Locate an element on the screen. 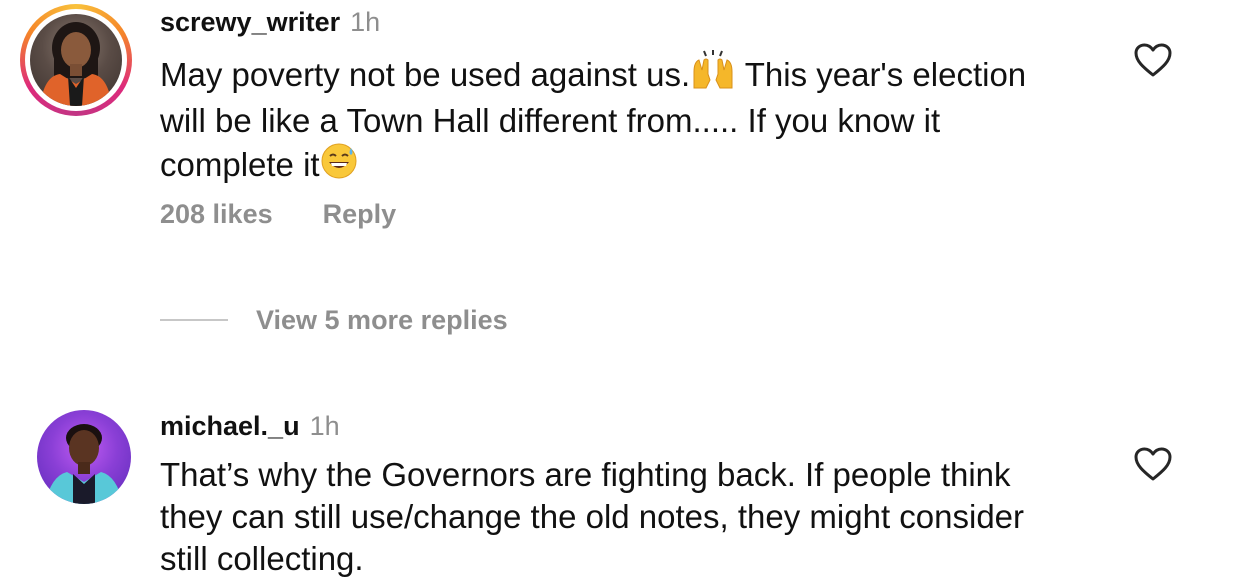  likes-count: 208 likes is located at coordinates (216, 214).